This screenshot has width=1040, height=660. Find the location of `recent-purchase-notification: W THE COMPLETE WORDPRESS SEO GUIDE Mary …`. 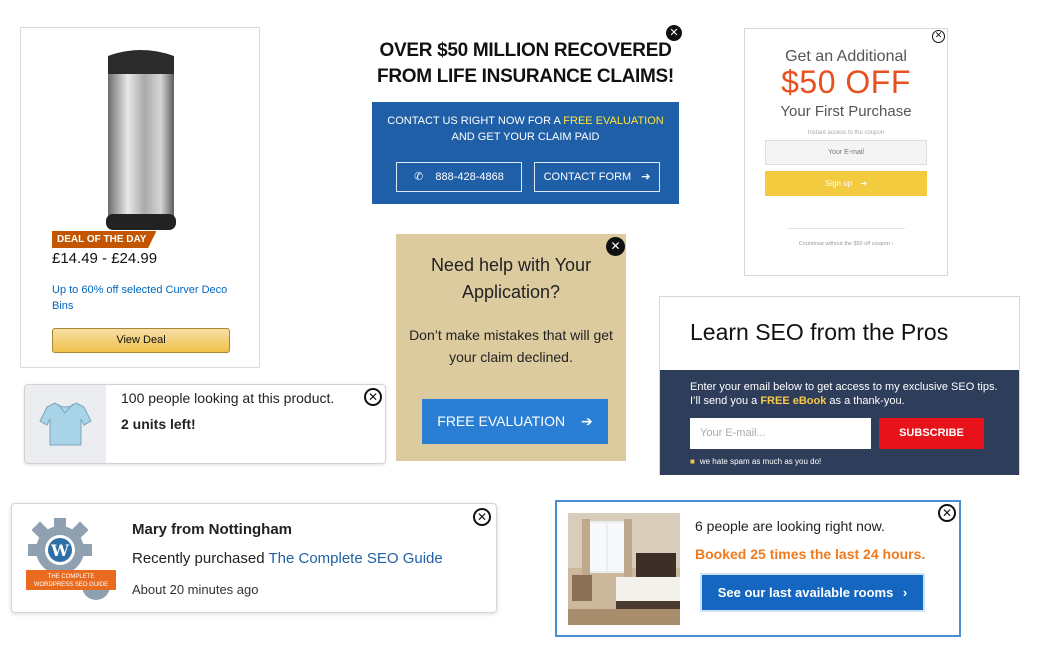

recent-purchase-notification: W THE COMPLETE WORDPRESS SEO GUIDE Mary … is located at coordinates (254, 558).